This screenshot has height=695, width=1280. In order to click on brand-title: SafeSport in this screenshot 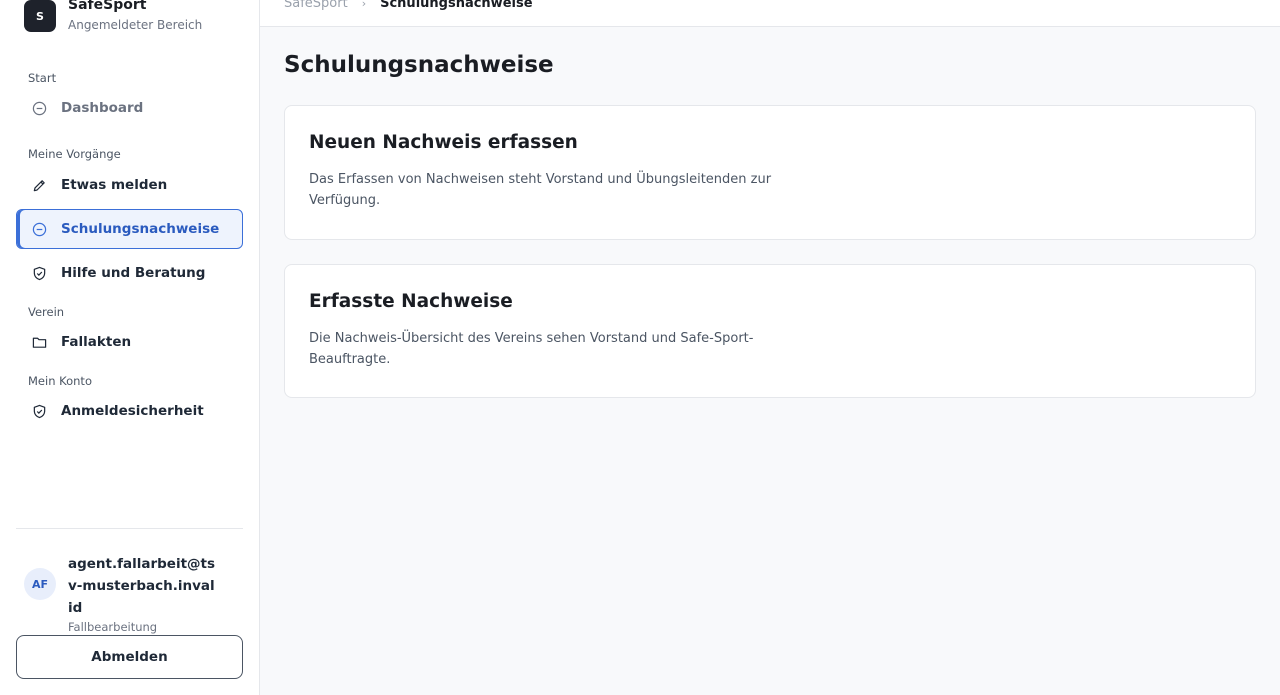, I will do `click(107, 6)`.